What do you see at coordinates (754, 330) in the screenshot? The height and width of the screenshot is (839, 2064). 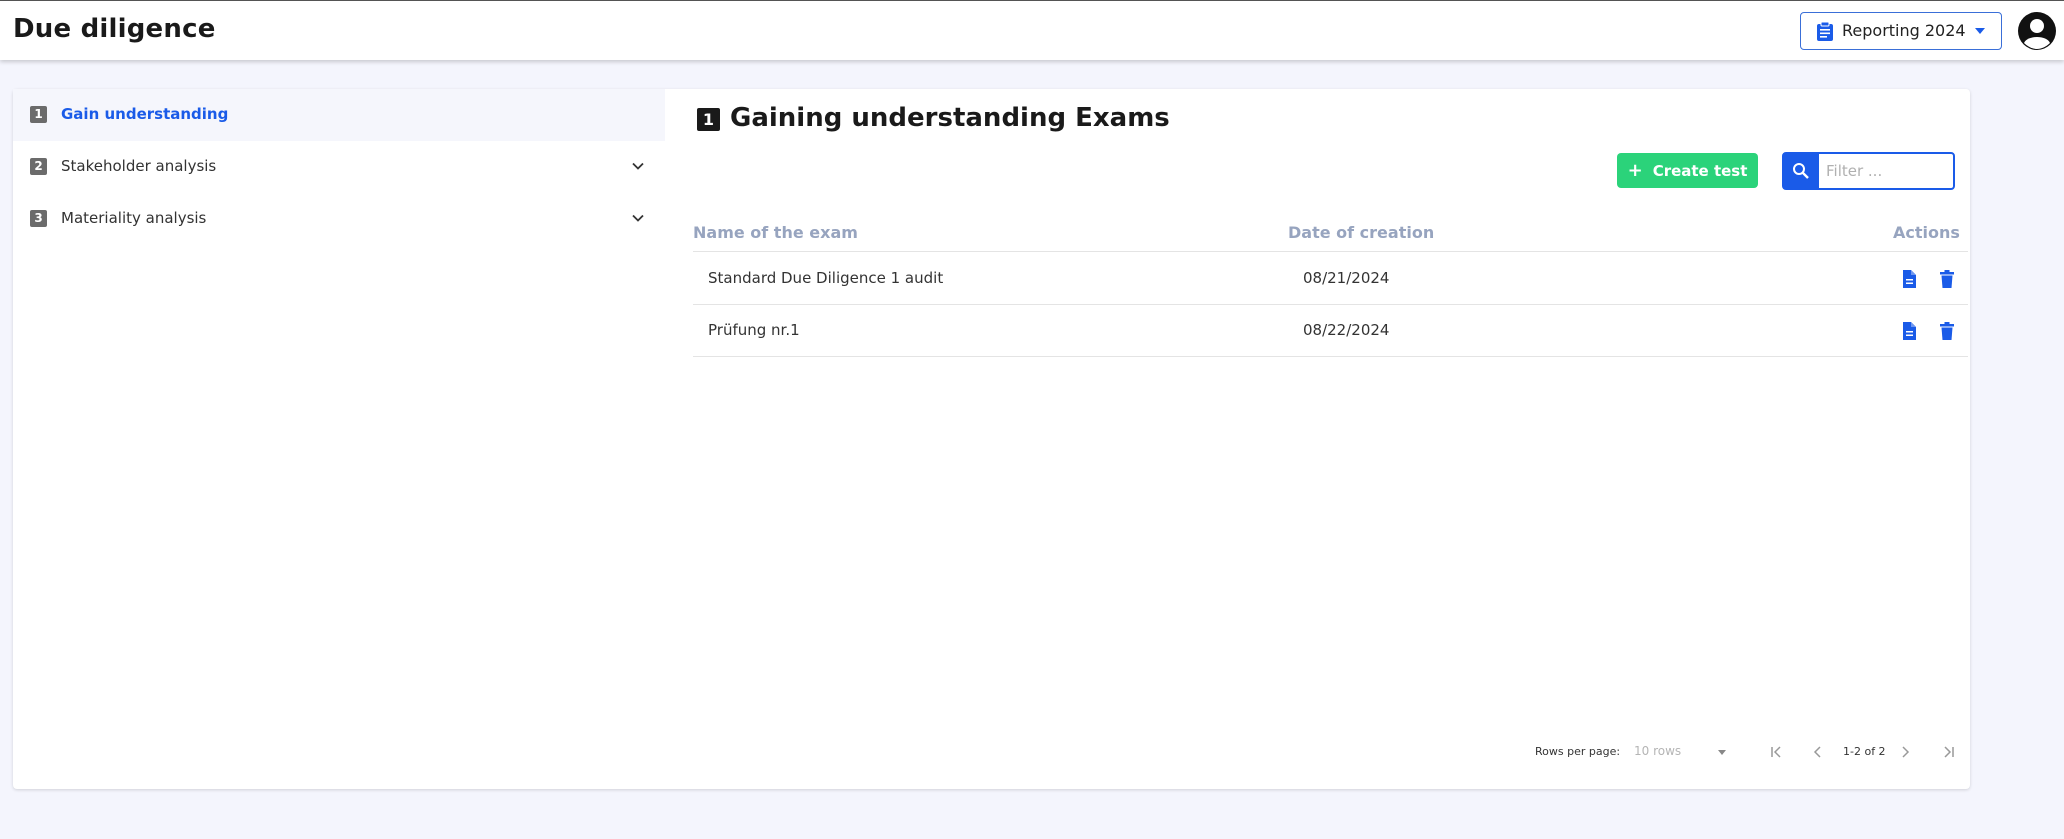 I see `exam-name: Prüfung nr.1` at bounding box center [754, 330].